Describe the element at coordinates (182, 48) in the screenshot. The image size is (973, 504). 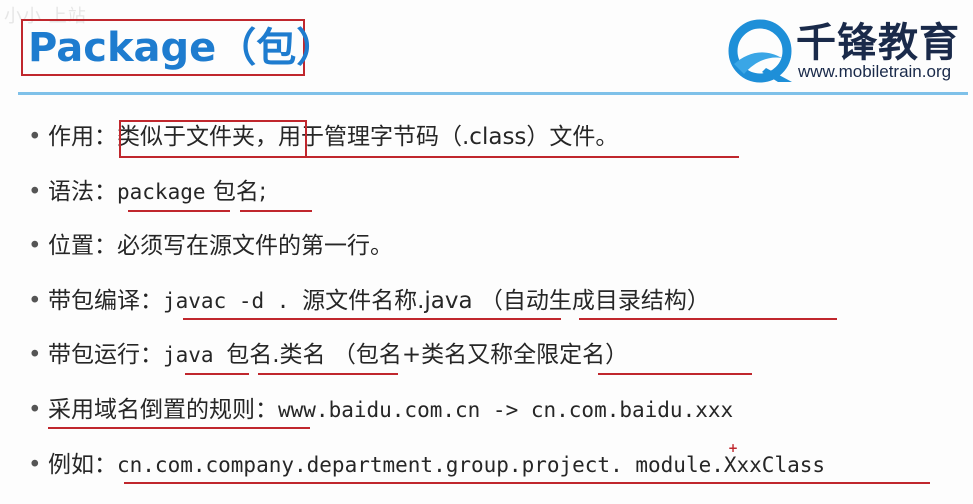
I see `page-title: Package（包）` at that location.